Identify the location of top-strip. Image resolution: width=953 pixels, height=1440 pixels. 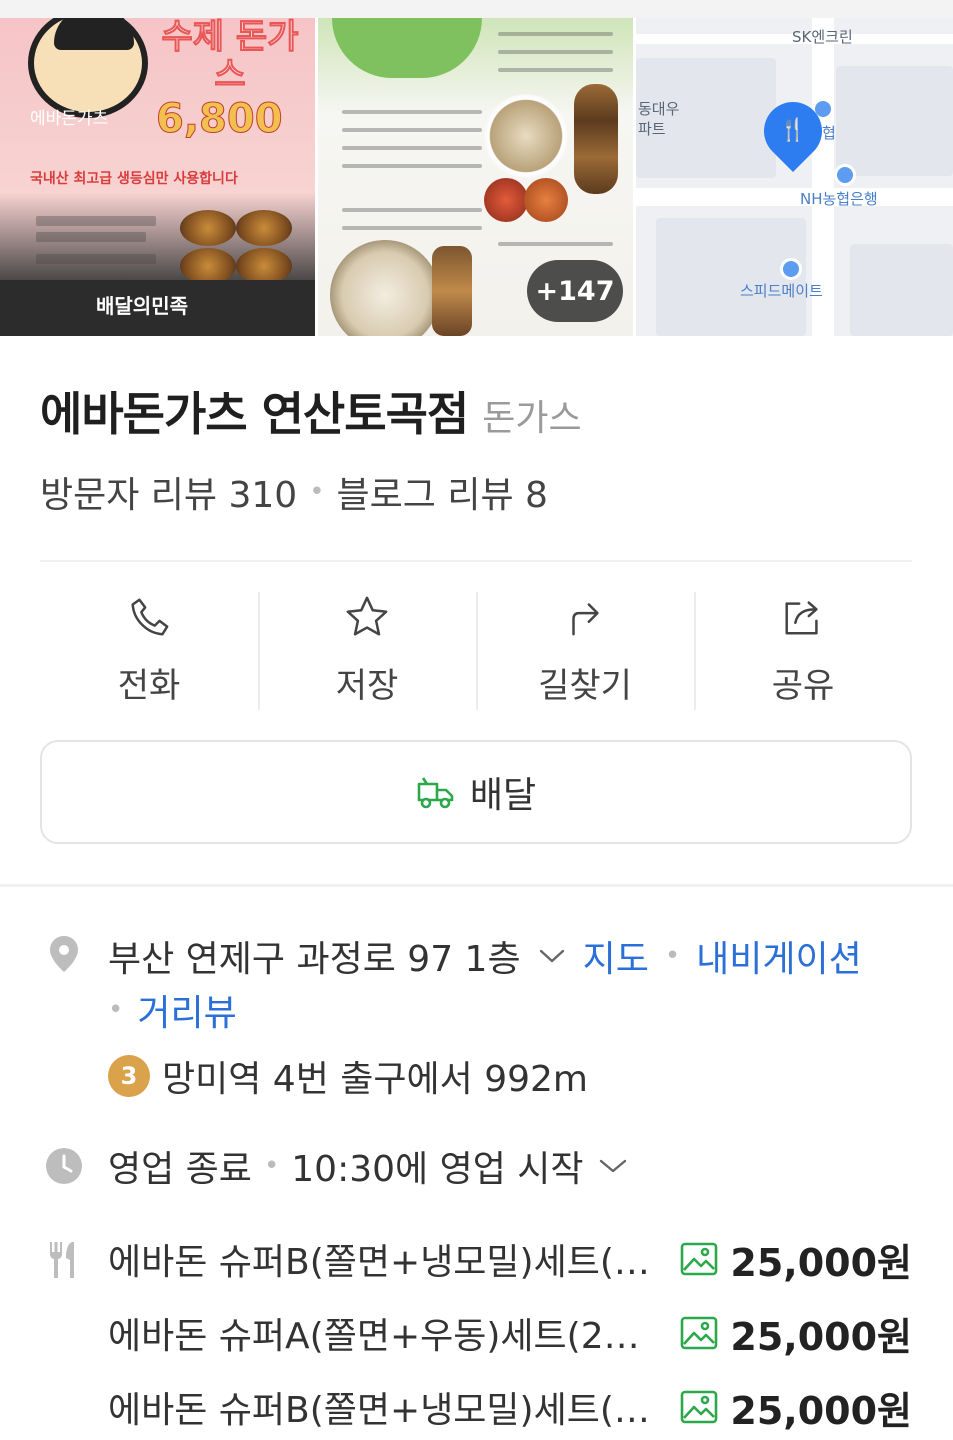
(476, 9).